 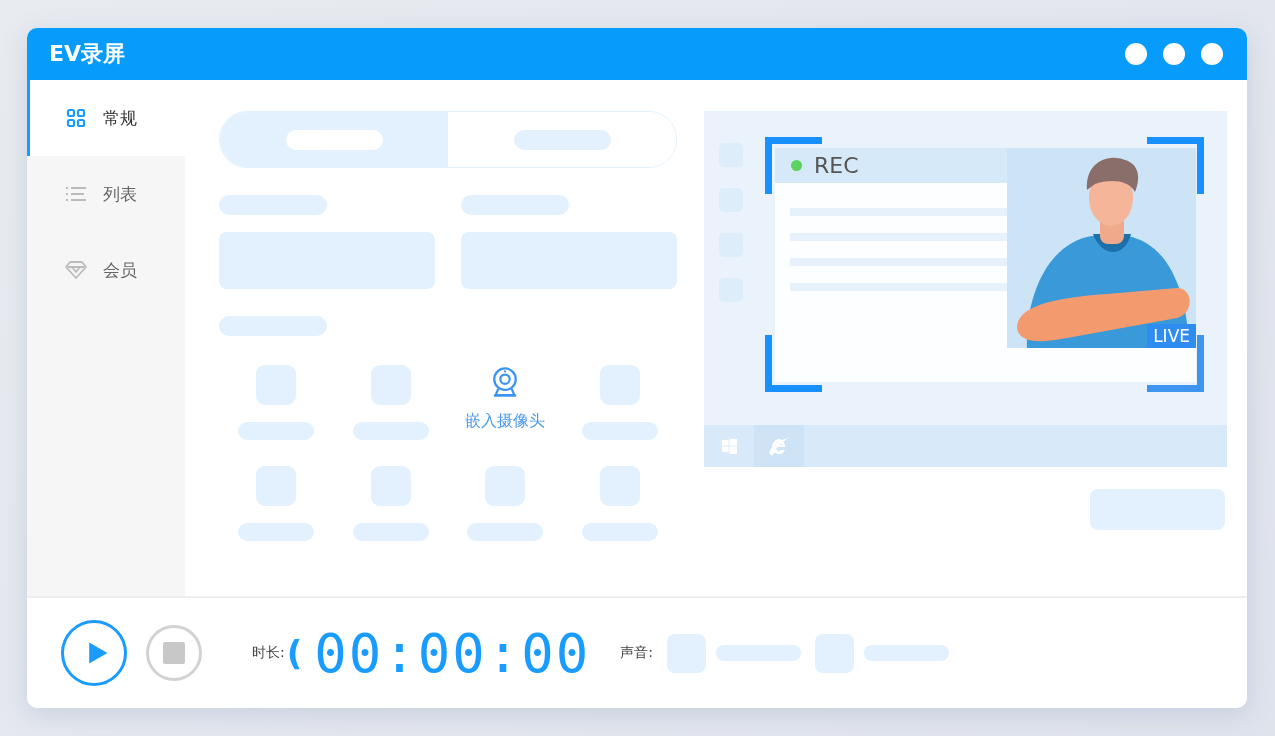 What do you see at coordinates (76, 270) in the screenshot?
I see `diamond-icon` at bounding box center [76, 270].